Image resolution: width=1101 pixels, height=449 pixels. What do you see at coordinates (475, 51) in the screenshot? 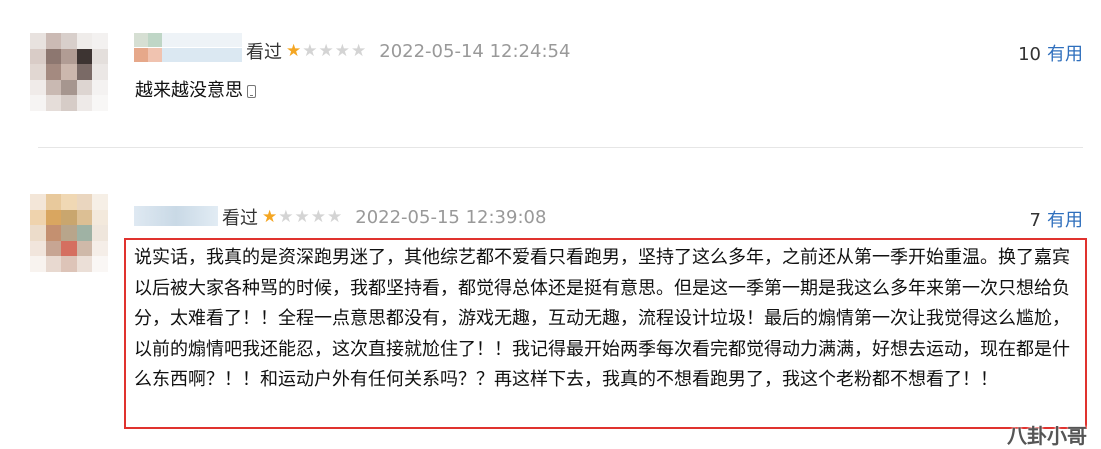
I see `comment-date: 2022-05-14 12:24:54` at bounding box center [475, 51].